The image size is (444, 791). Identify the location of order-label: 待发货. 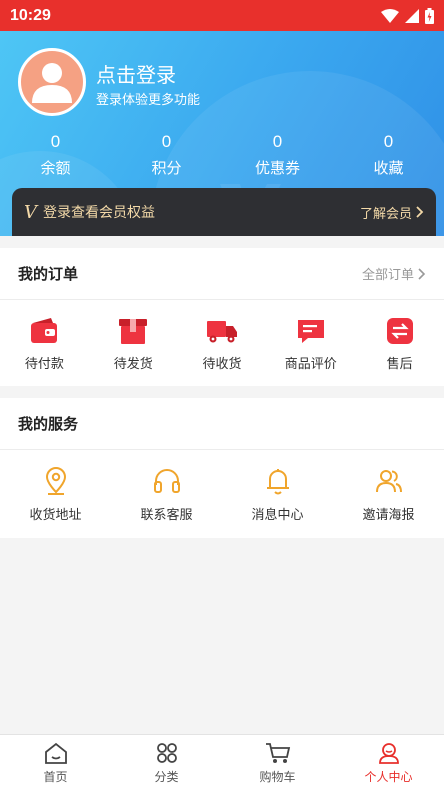
(133, 364).